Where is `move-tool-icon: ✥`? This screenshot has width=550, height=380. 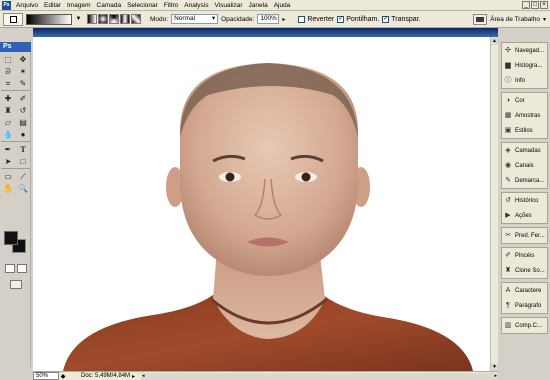 move-tool-icon: ✥ is located at coordinates (23, 59).